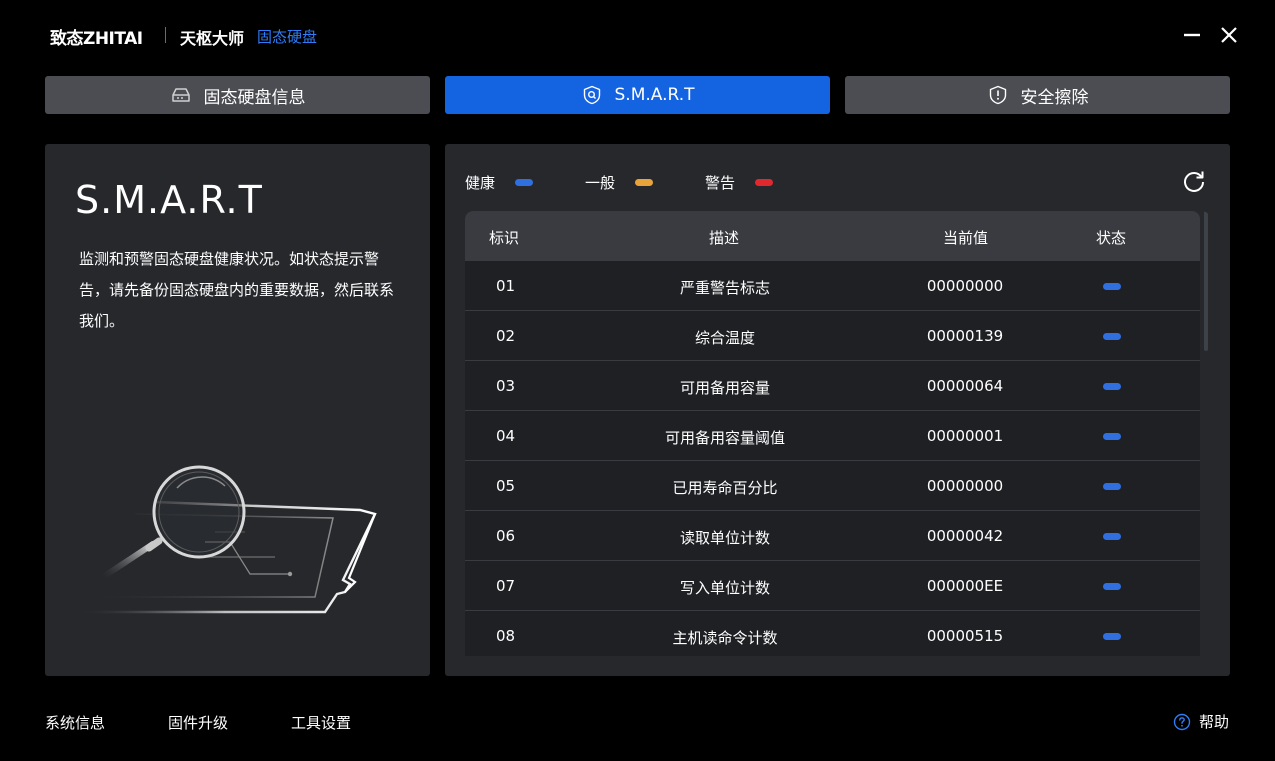  I want to click on header-status: 状态, so click(1111, 238).